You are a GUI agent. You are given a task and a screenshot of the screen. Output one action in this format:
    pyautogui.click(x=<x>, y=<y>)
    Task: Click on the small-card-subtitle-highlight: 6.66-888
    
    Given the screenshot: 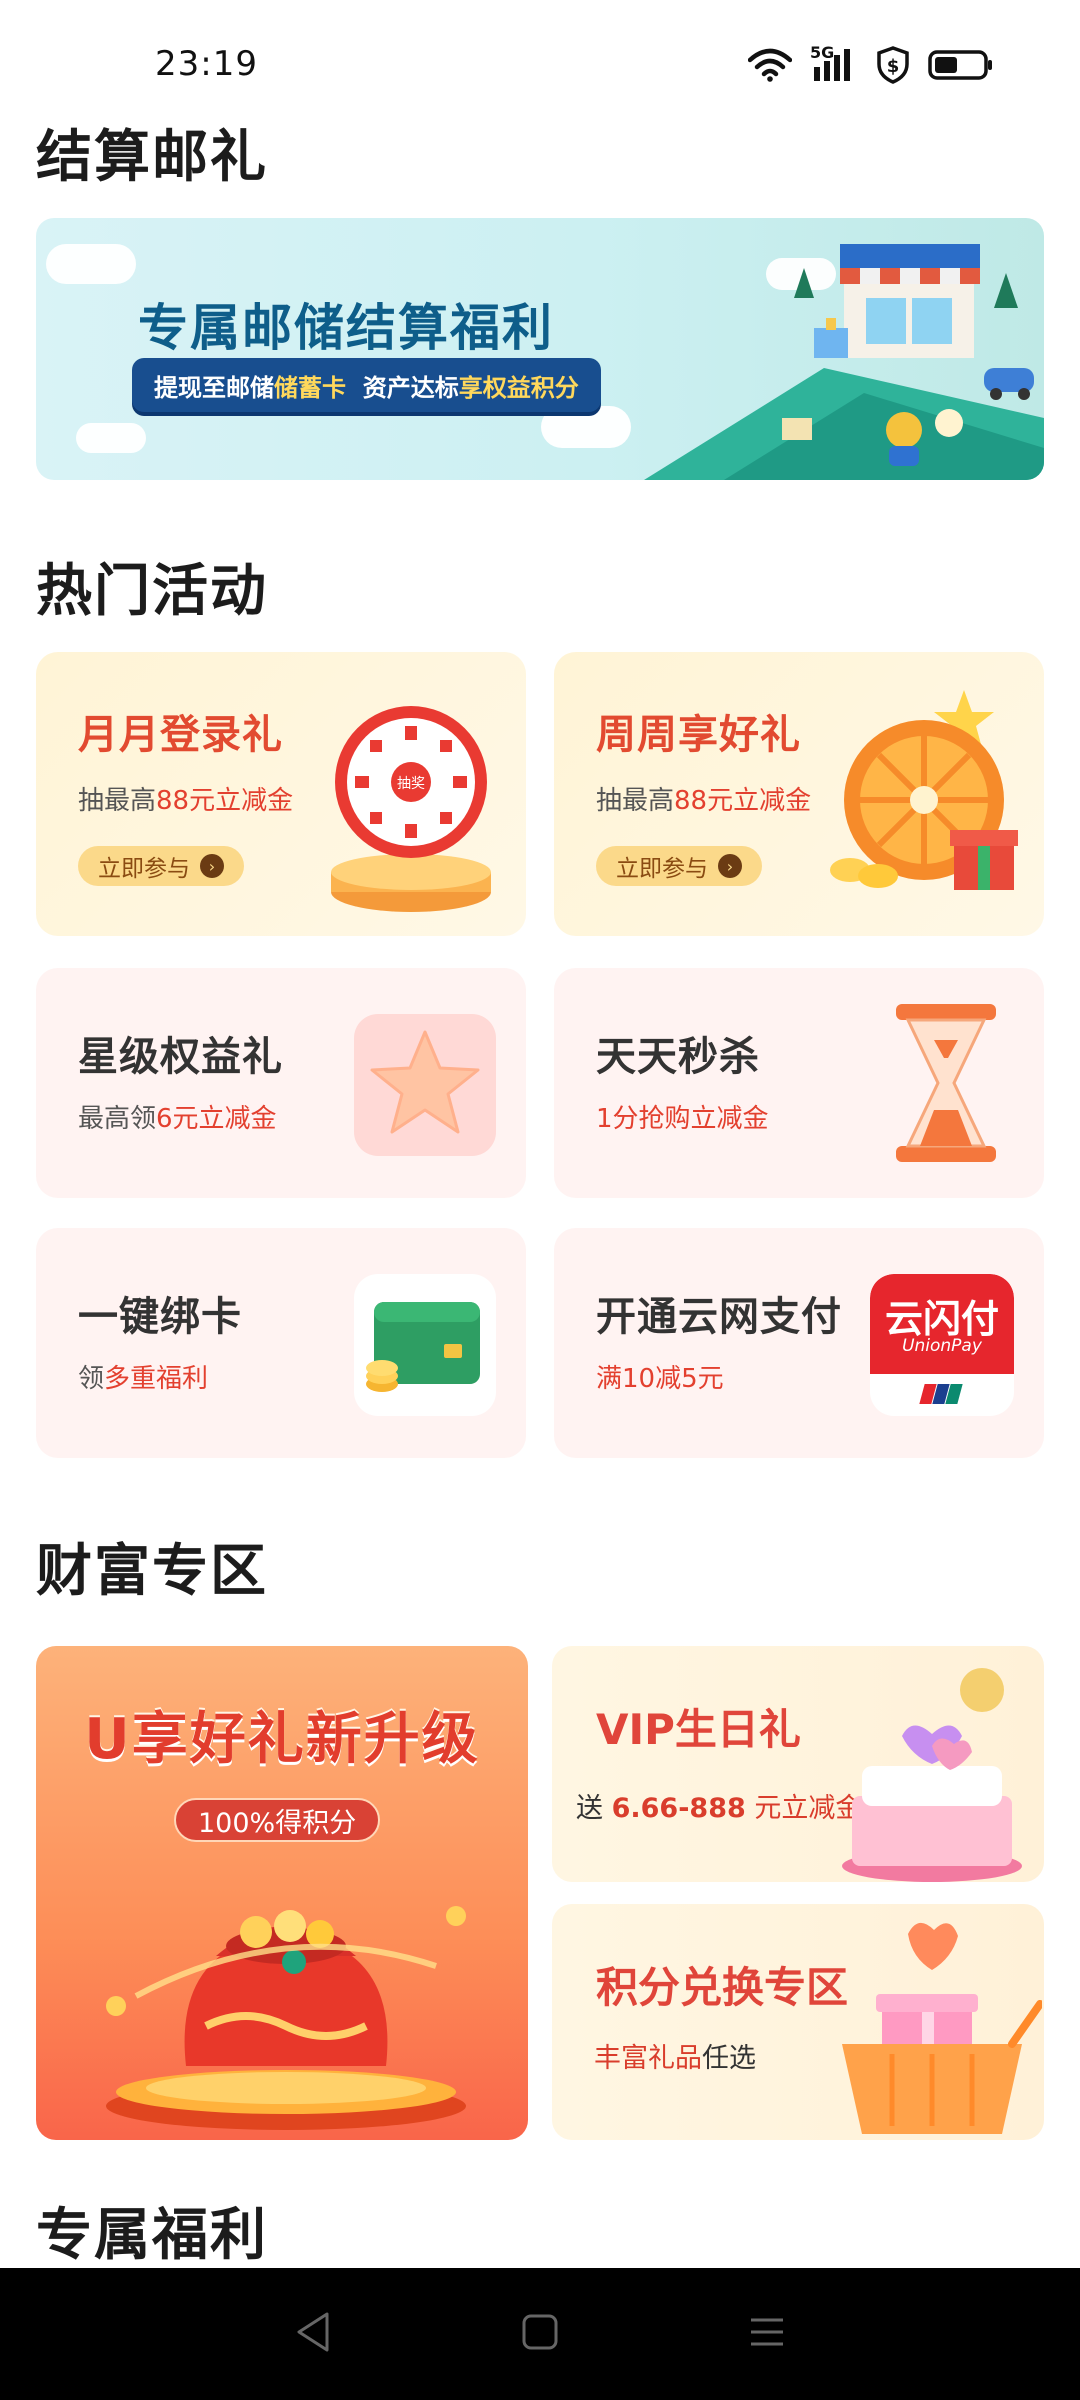 What is the action you would take?
    pyautogui.click(x=678, y=1808)
    